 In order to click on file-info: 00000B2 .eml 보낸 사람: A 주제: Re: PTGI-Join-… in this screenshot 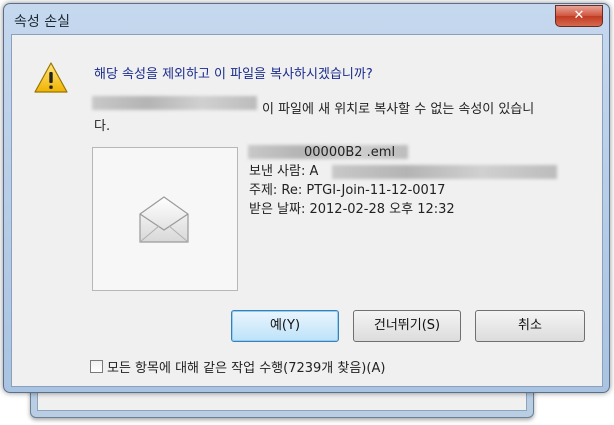, I will do `click(352, 181)`.